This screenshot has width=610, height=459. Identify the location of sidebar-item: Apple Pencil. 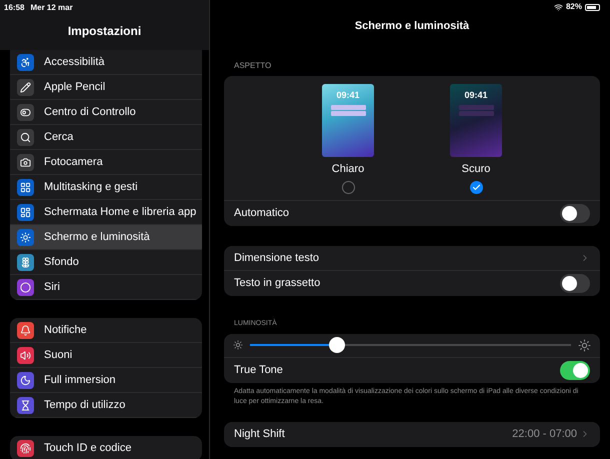
(106, 87).